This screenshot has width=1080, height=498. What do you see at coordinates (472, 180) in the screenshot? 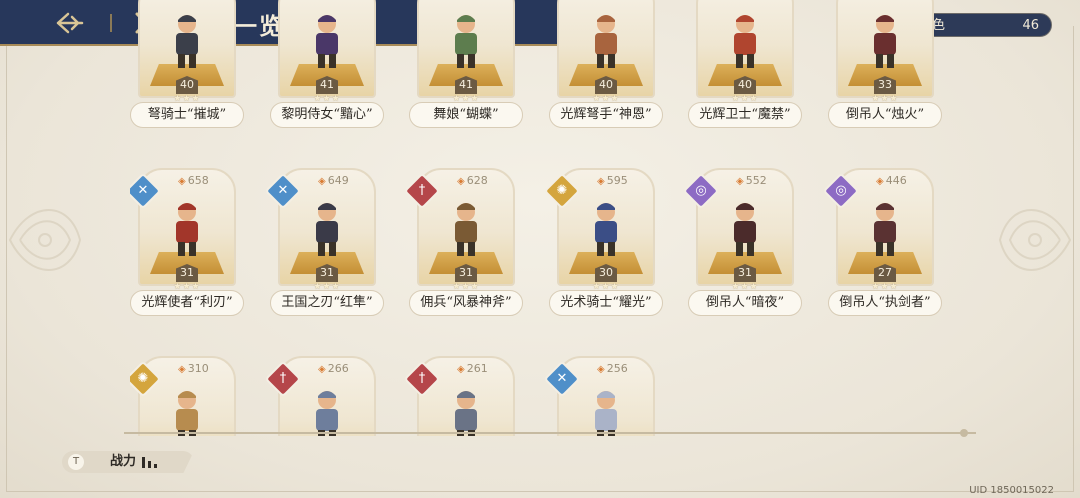
I see `power-value: 628` at bounding box center [472, 180].